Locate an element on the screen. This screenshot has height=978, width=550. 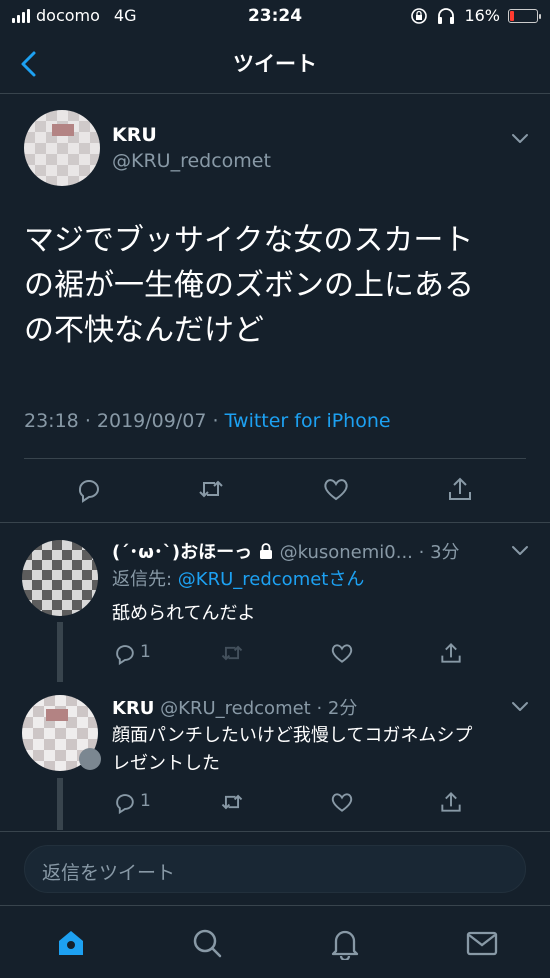
tab-notifications is located at coordinates (345, 944).